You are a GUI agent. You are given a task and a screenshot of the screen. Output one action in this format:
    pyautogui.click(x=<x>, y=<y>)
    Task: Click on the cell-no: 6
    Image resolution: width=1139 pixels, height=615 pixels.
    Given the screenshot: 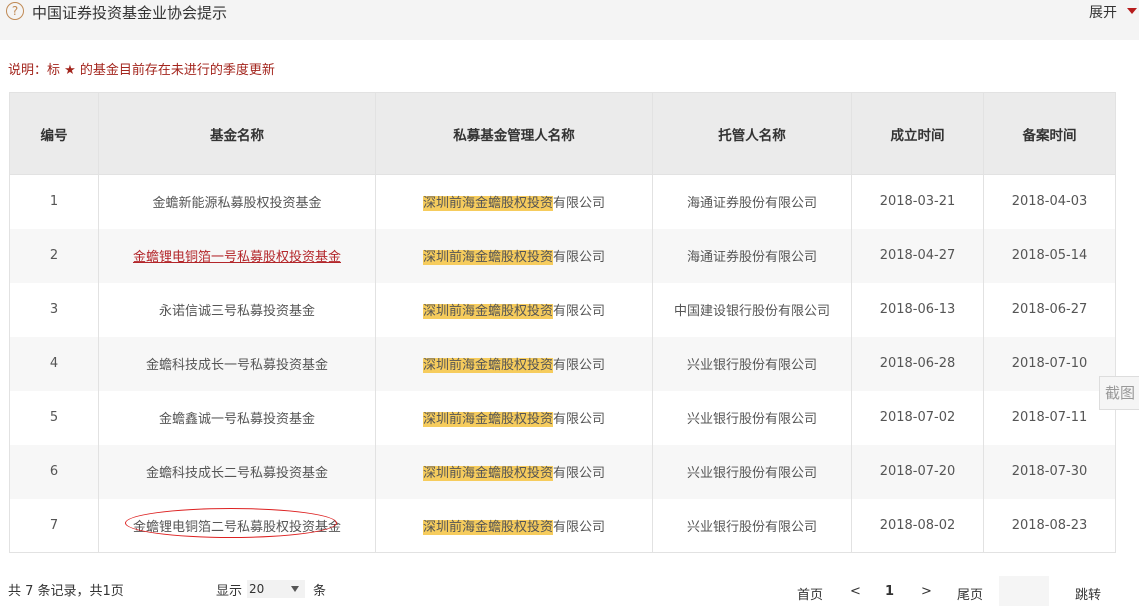 What is the action you would take?
    pyautogui.click(x=54, y=471)
    